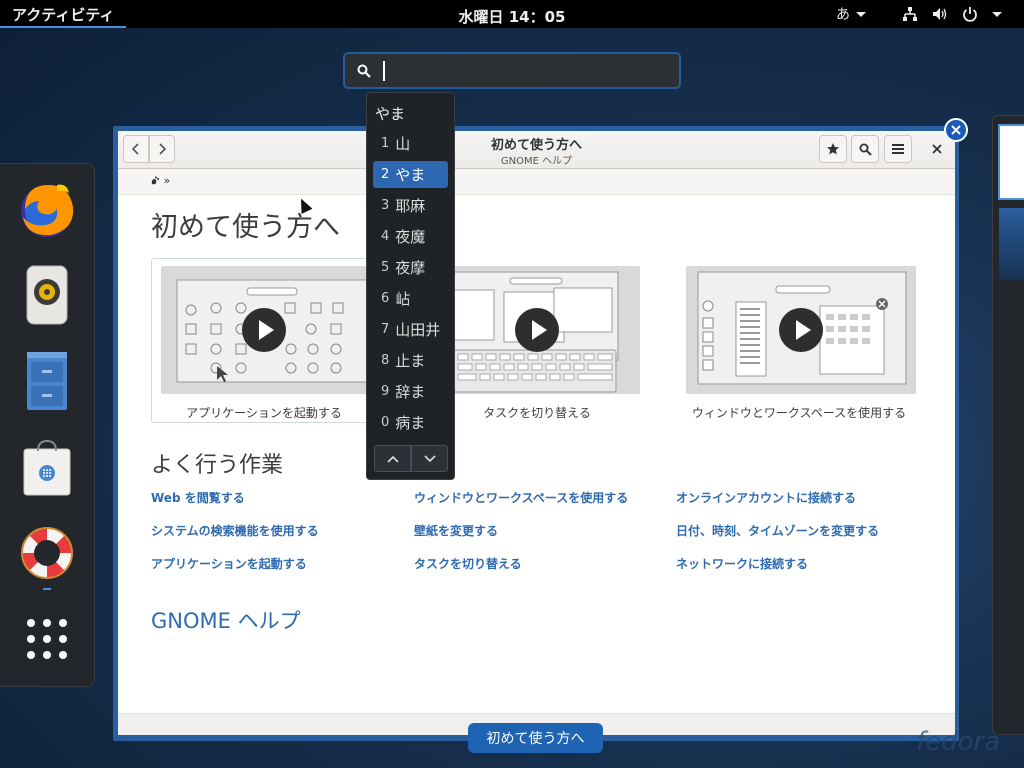 This screenshot has width=1024, height=768. What do you see at coordinates (851, 14) in the screenshot?
I see `input-method-menu: あ` at bounding box center [851, 14].